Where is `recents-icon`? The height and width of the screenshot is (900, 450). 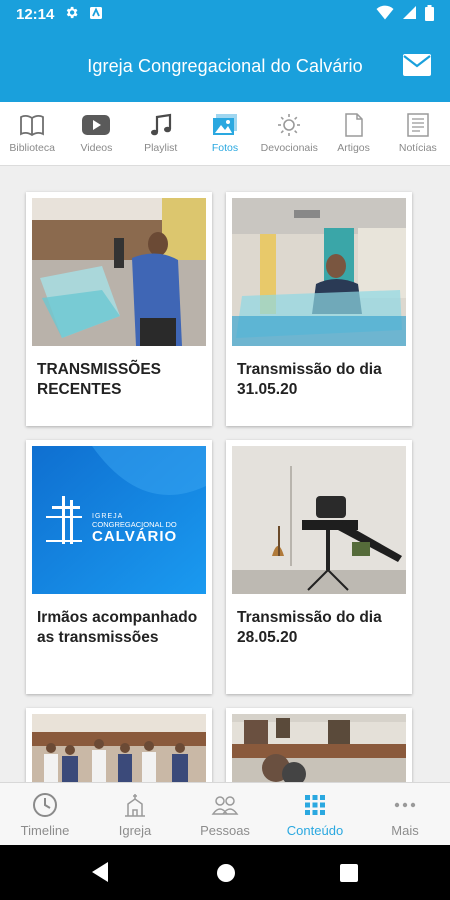
recents-icon is located at coordinates (349, 873).